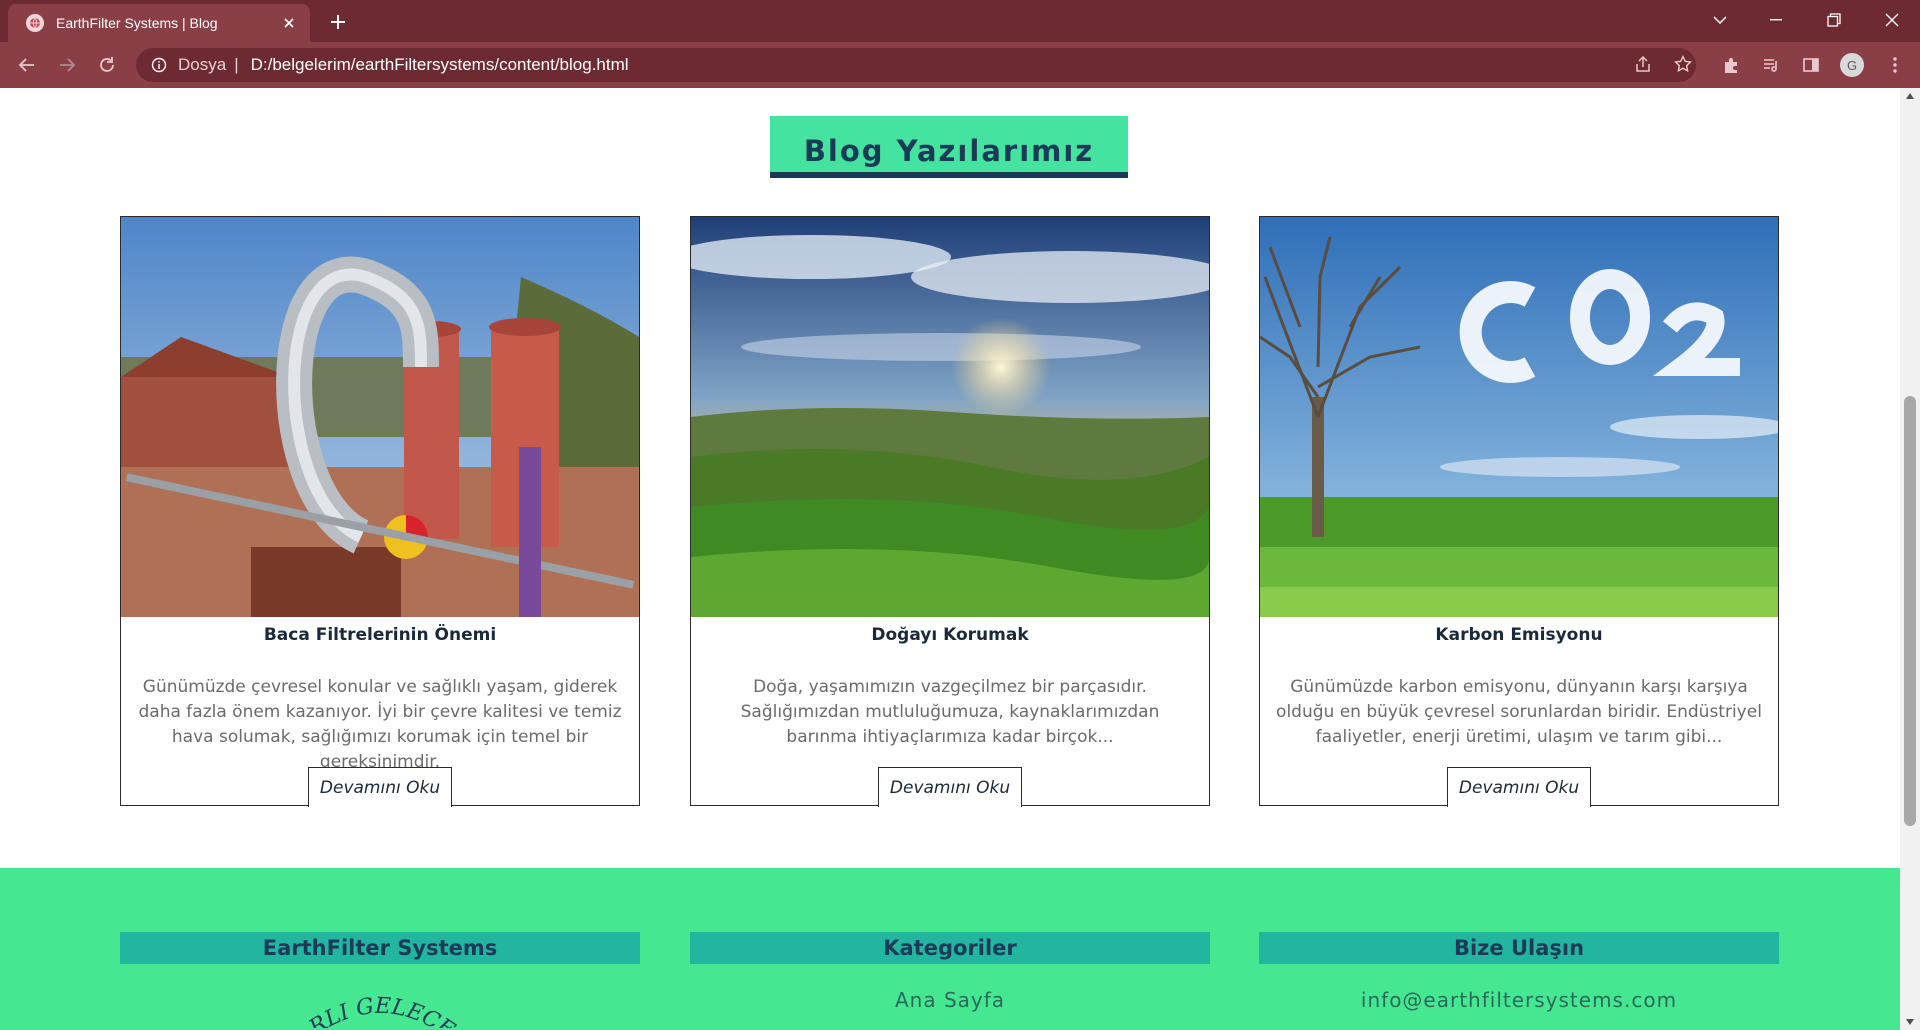 The height and width of the screenshot is (1030, 1920). I want to click on tab-search-icon, so click(1720, 20).